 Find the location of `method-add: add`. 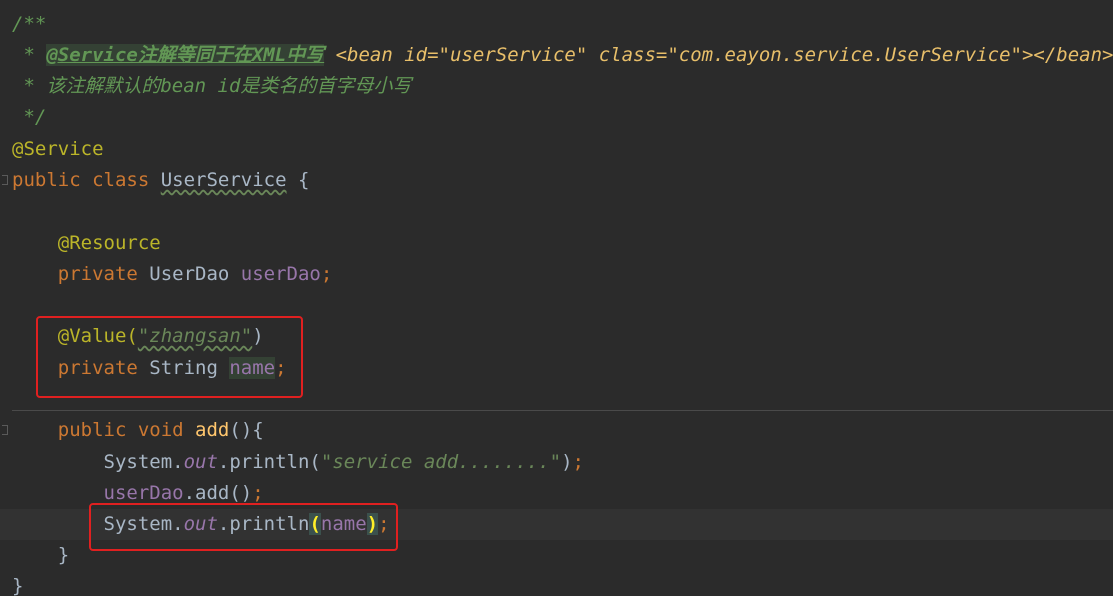

method-add: add is located at coordinates (212, 430).